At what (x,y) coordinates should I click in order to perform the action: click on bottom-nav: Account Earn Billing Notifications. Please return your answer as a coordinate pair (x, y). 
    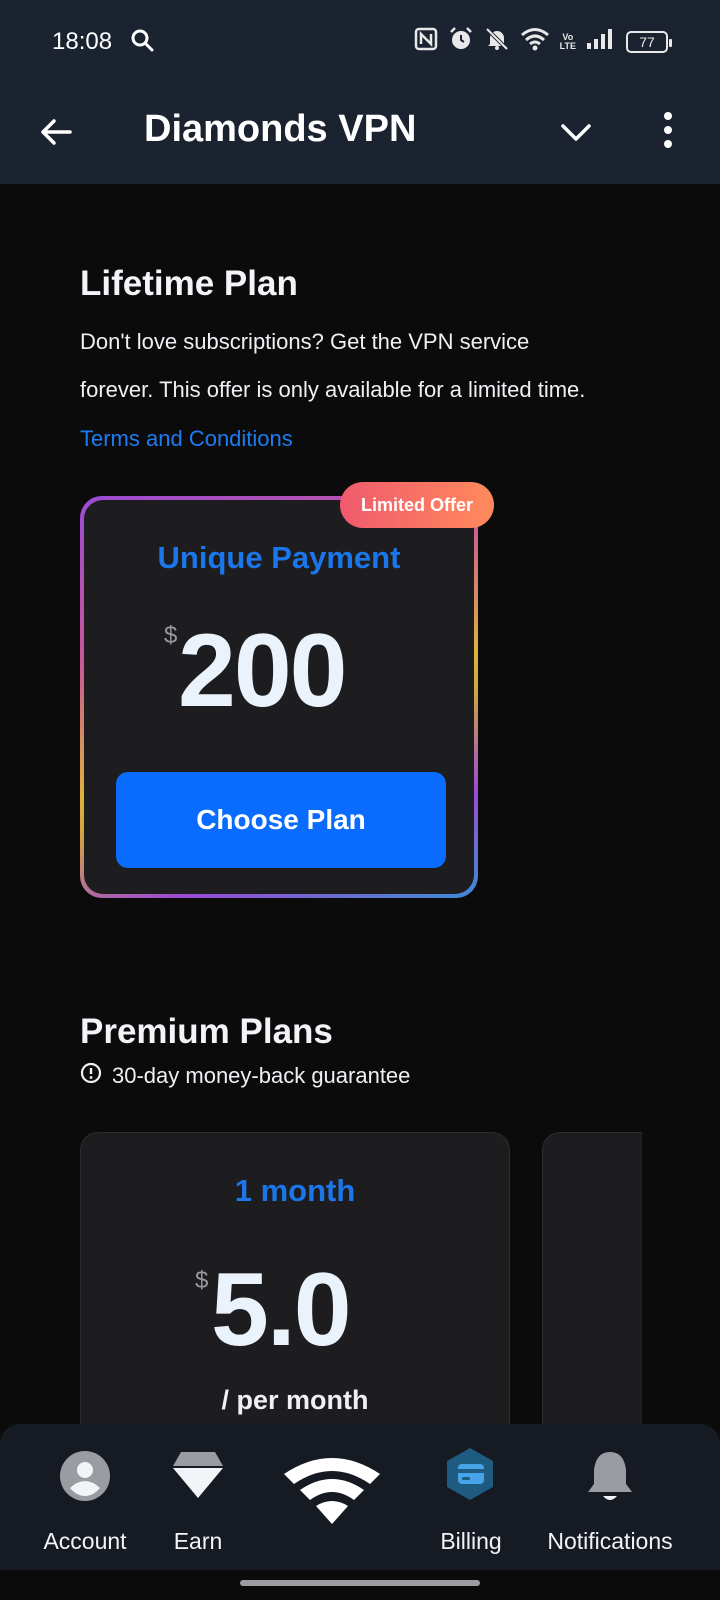
    Looking at the image, I should click on (360, 1497).